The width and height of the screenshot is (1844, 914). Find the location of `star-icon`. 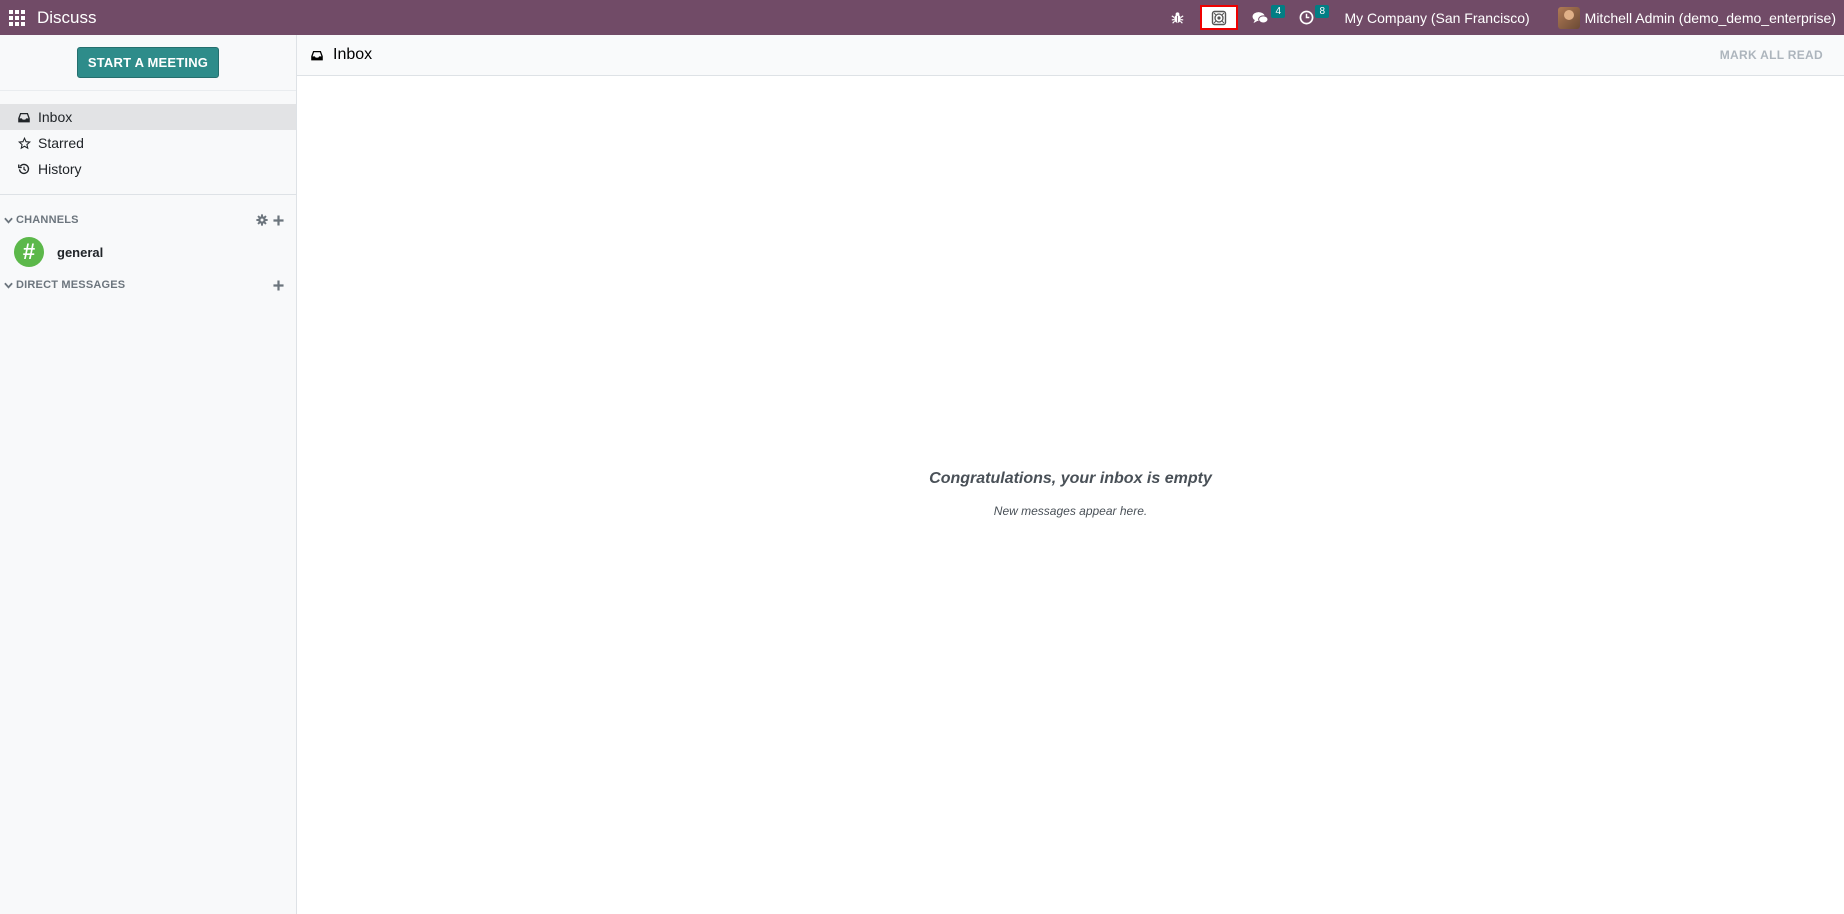

star-icon is located at coordinates (28, 143).